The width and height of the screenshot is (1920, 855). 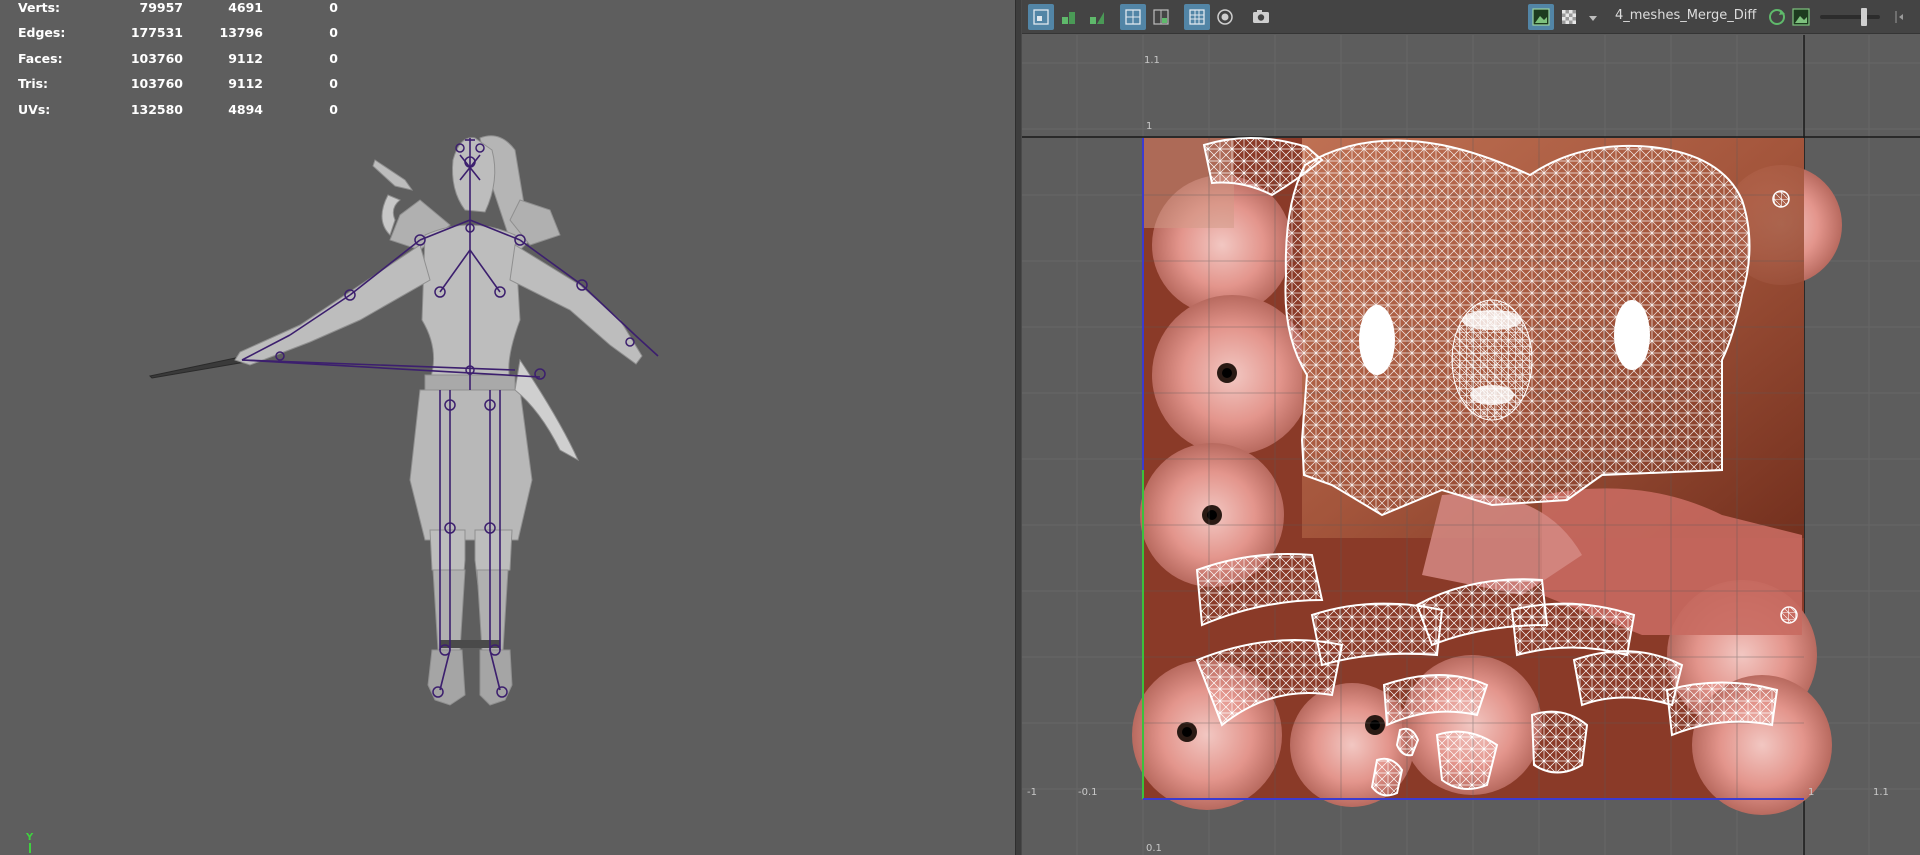 What do you see at coordinates (1777, 17) in the screenshot?
I see `refresh-icon` at bounding box center [1777, 17].